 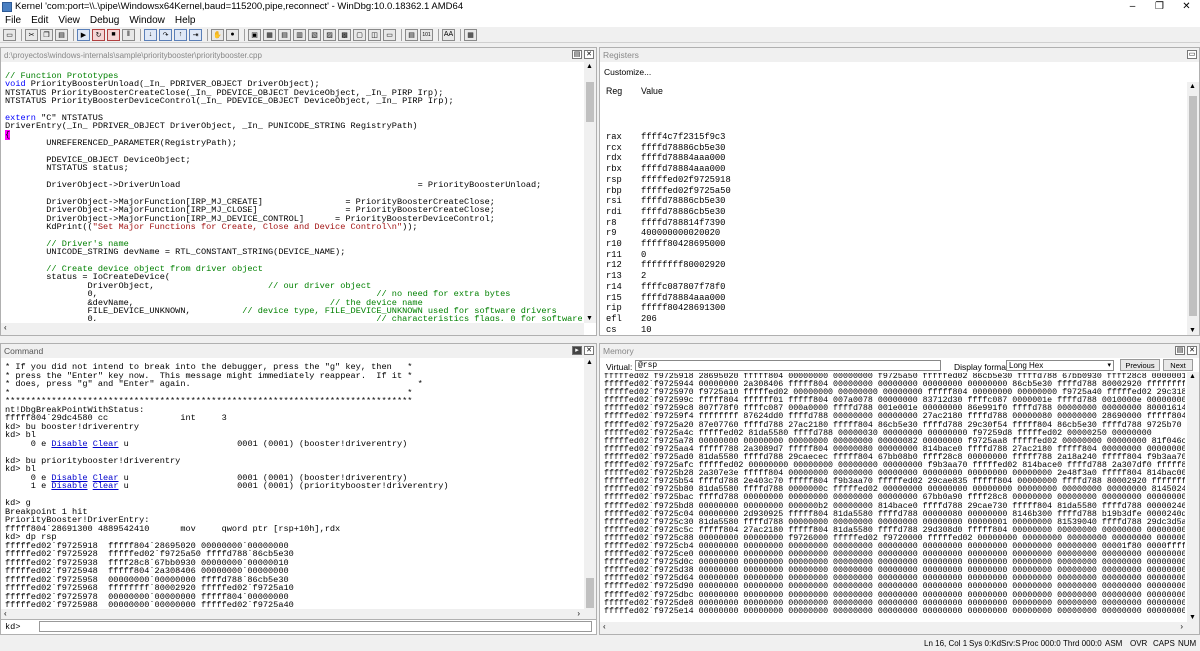 I want to click on hex-display-icon: 101, so click(x=426, y=34).